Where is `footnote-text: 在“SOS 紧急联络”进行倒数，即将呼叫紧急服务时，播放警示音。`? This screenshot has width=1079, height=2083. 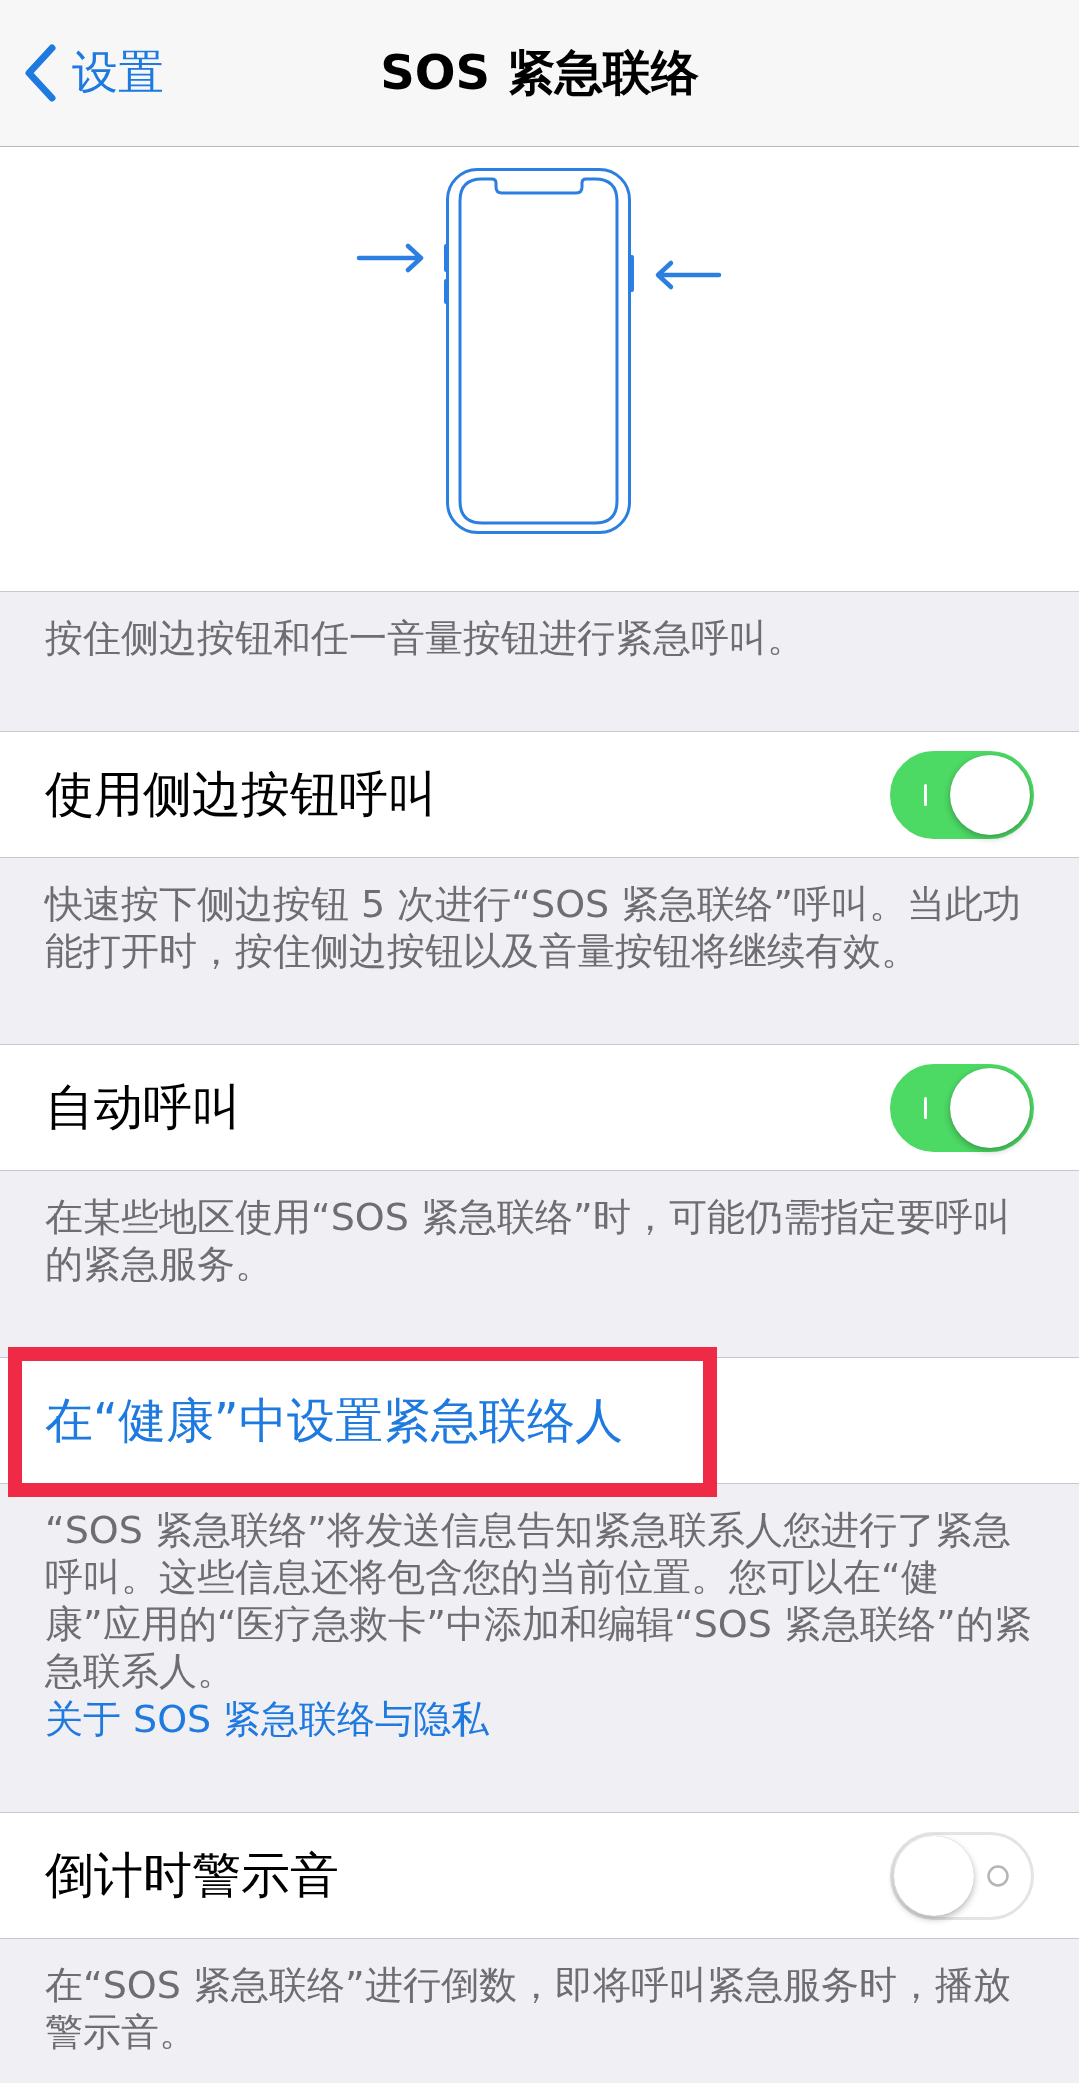 footnote-text: 在“SOS 紧急联络”进行倒数，即将呼叫紧急服务时，播放警示音。 is located at coordinates (528, 2009).